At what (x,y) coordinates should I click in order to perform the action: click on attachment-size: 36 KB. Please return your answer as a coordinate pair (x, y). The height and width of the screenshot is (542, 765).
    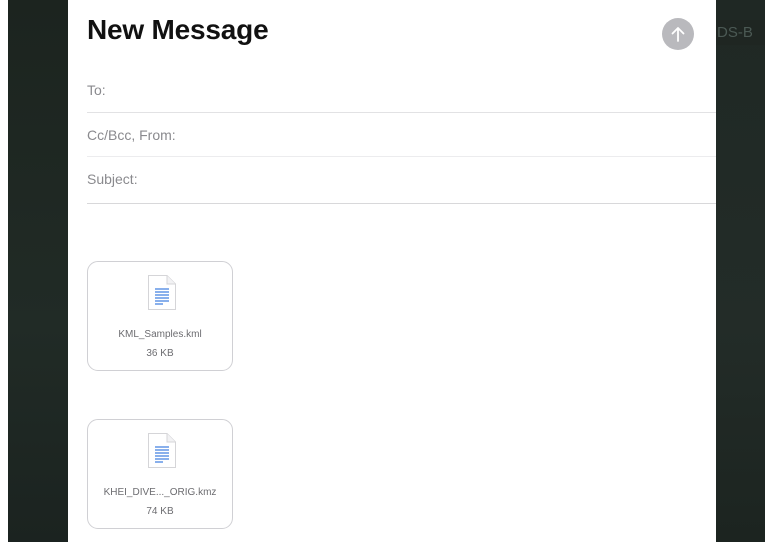
    Looking at the image, I should click on (160, 353).